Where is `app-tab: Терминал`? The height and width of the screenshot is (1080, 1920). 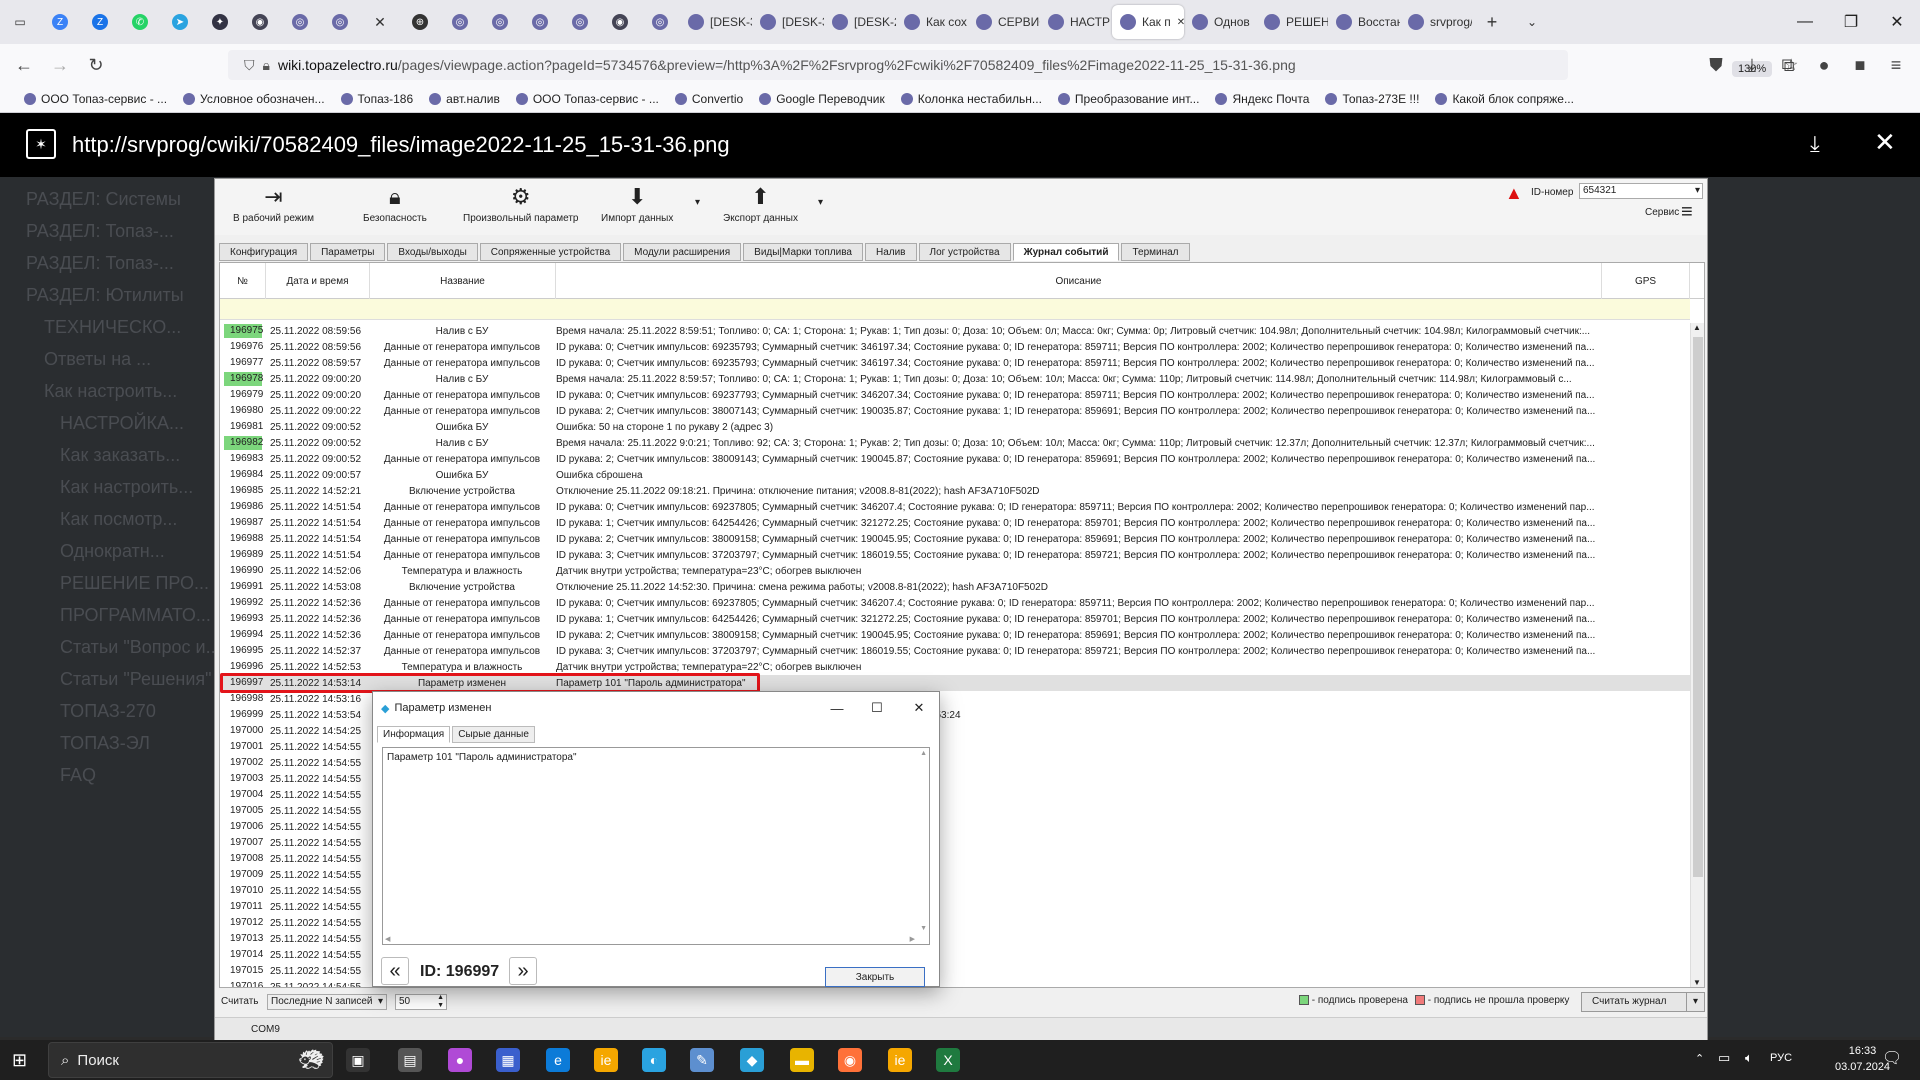 app-tab: Терминал is located at coordinates (1155, 252).